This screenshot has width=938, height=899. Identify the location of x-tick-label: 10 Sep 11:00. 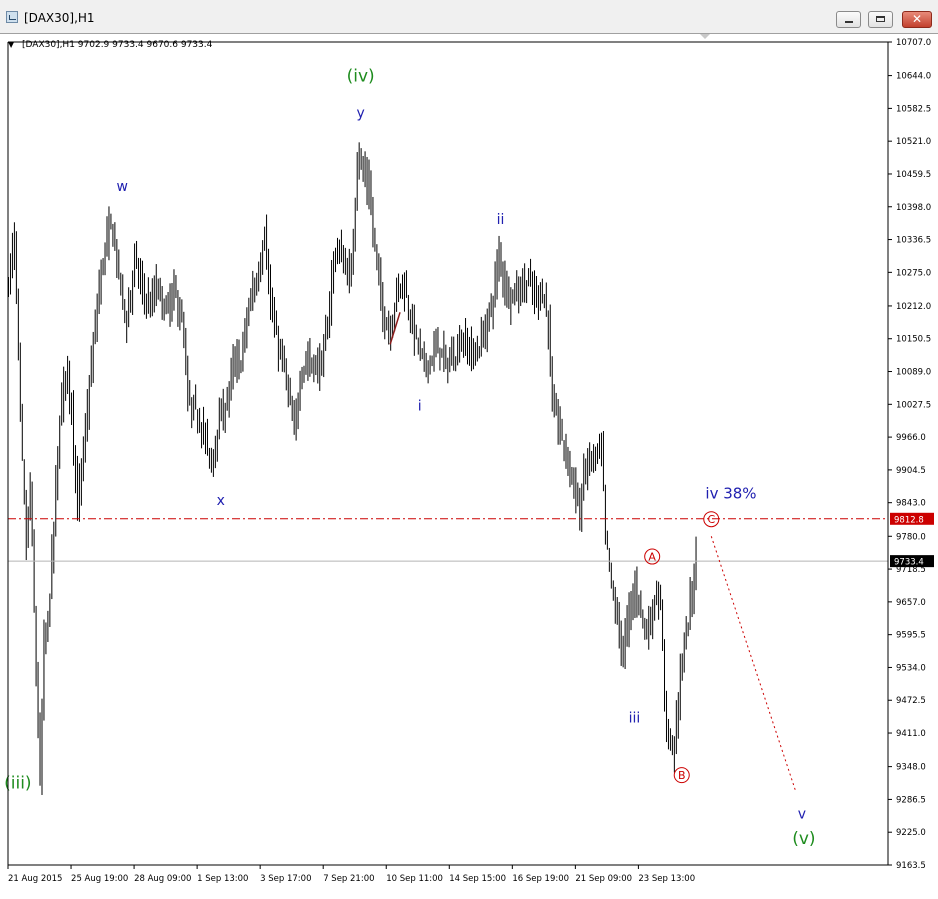
(414, 879).